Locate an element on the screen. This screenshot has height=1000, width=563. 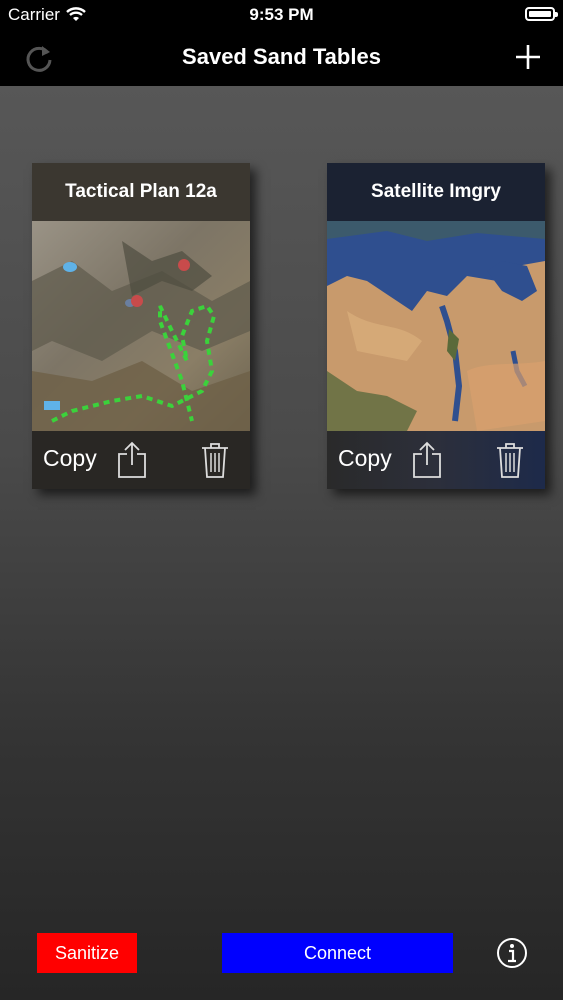
status-time: 9:53 PM is located at coordinates (281, 14).